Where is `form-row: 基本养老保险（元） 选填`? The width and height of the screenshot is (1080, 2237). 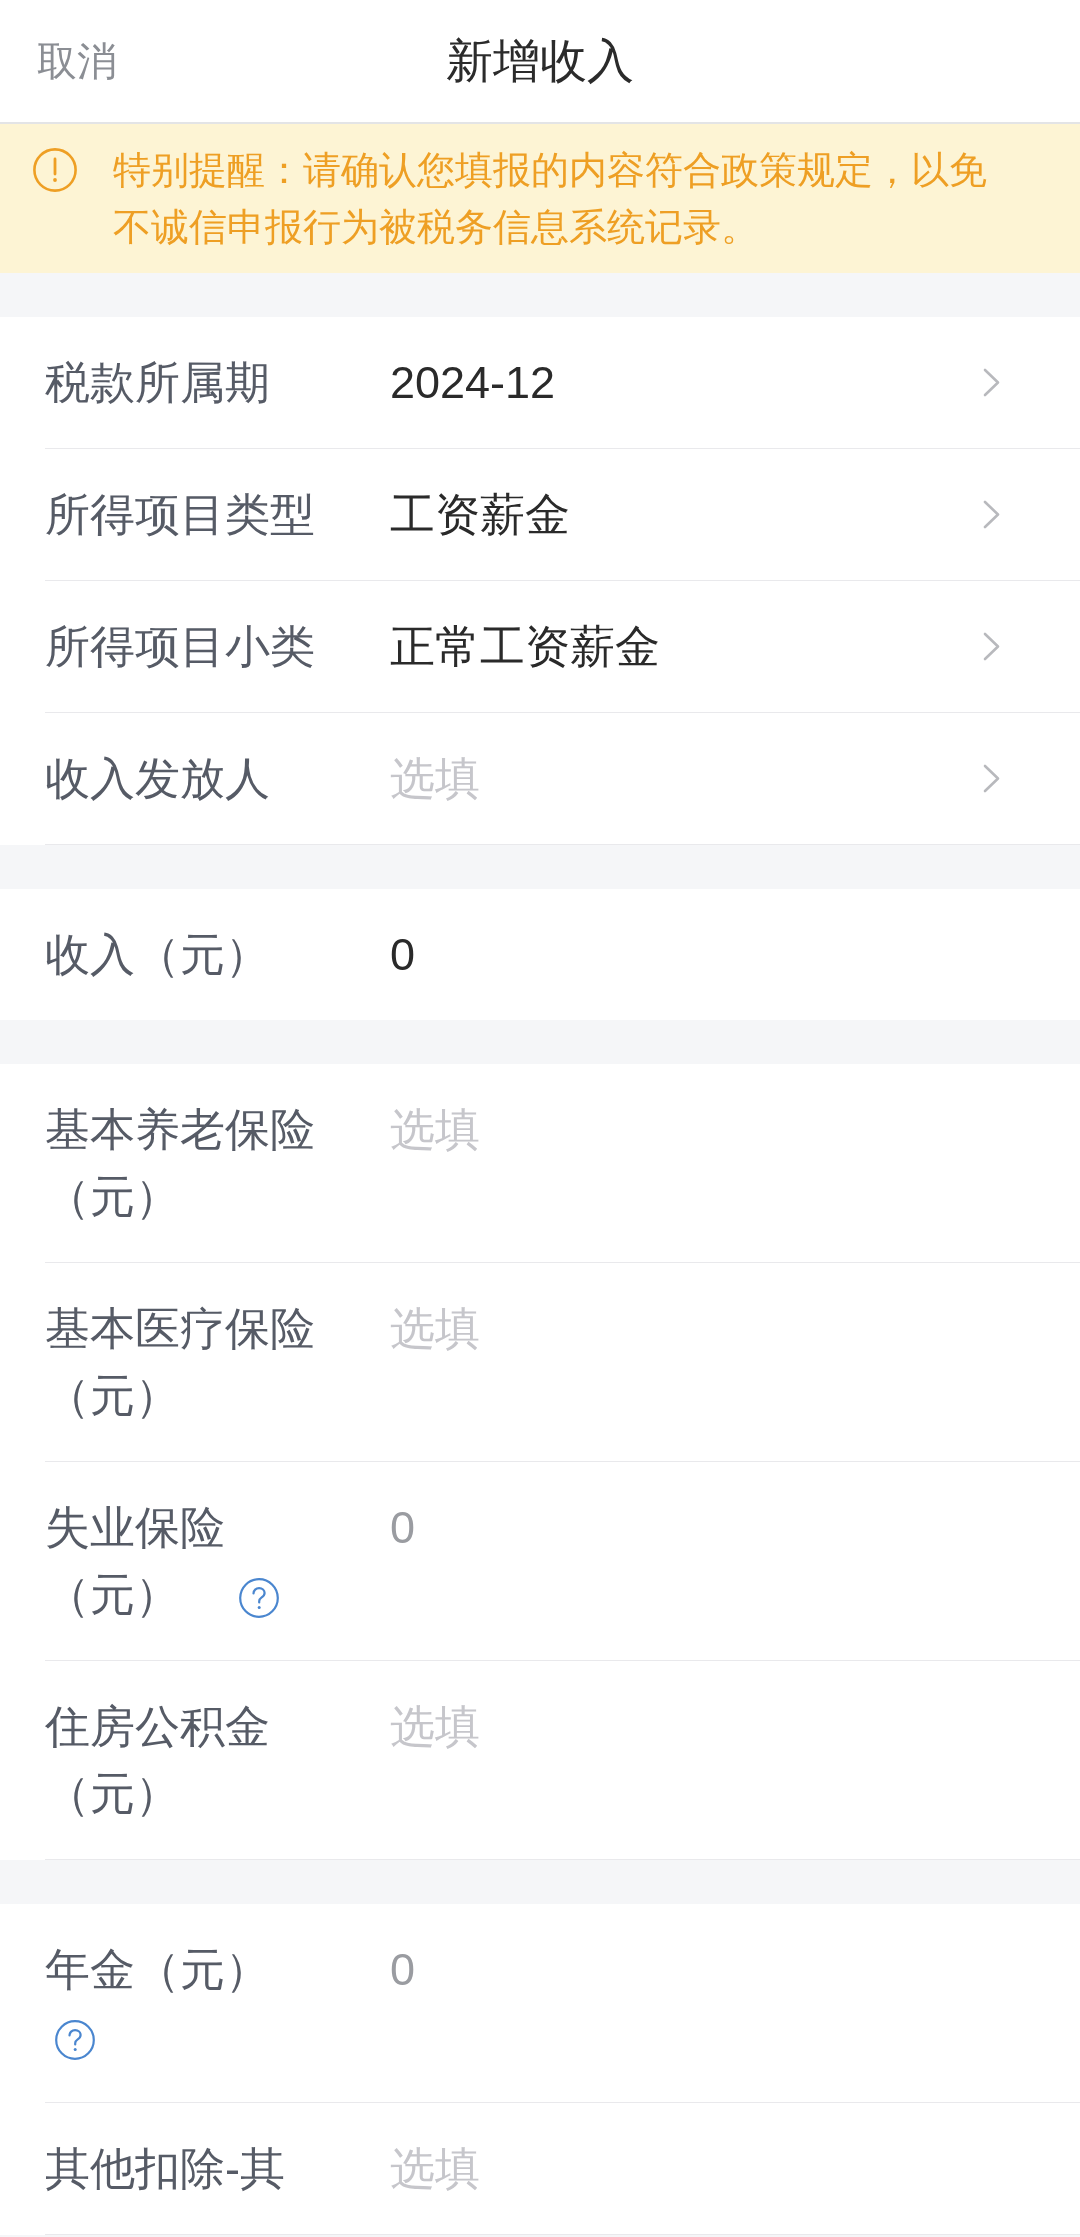 form-row: 基本养老保险（元） 选填 is located at coordinates (540, 1163).